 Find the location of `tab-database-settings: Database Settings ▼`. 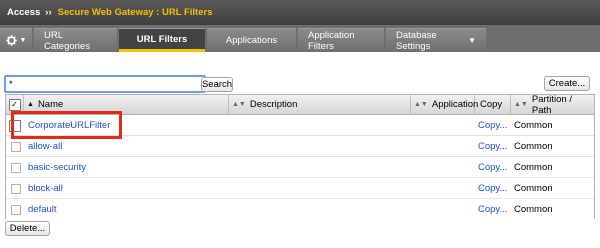

tab-database-settings: Database Settings ▼ is located at coordinates (436, 40).